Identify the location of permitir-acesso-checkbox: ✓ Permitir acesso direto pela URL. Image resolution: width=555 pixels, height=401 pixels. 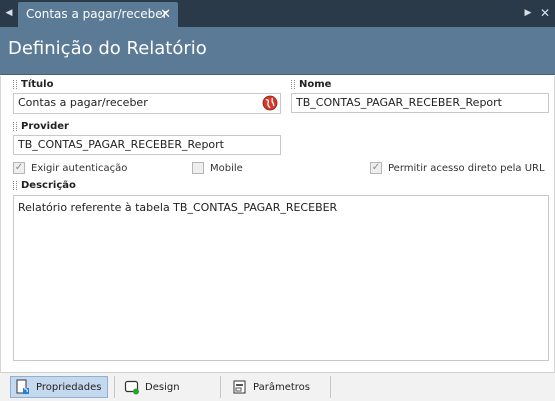
(457, 168).